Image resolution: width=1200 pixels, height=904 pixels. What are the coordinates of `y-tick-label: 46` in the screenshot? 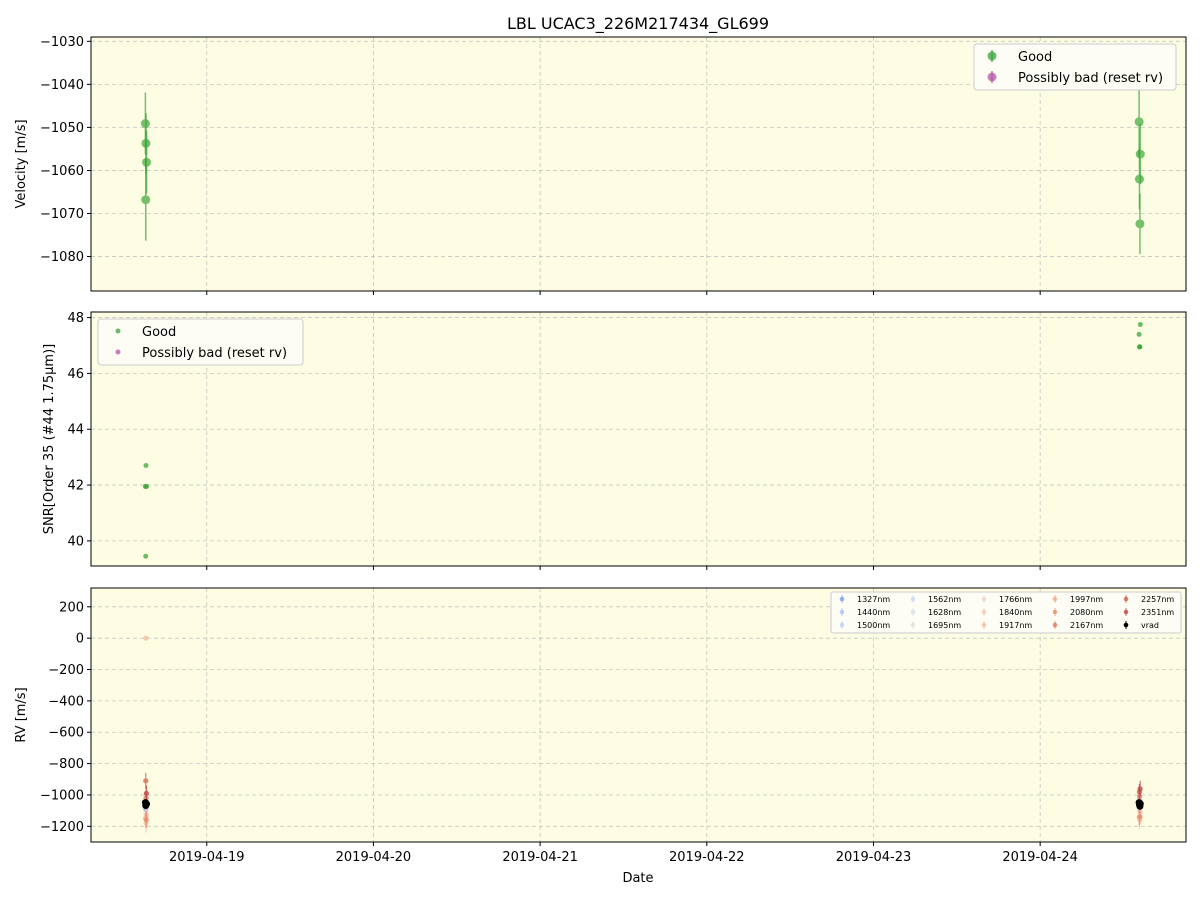 It's located at (75, 374).